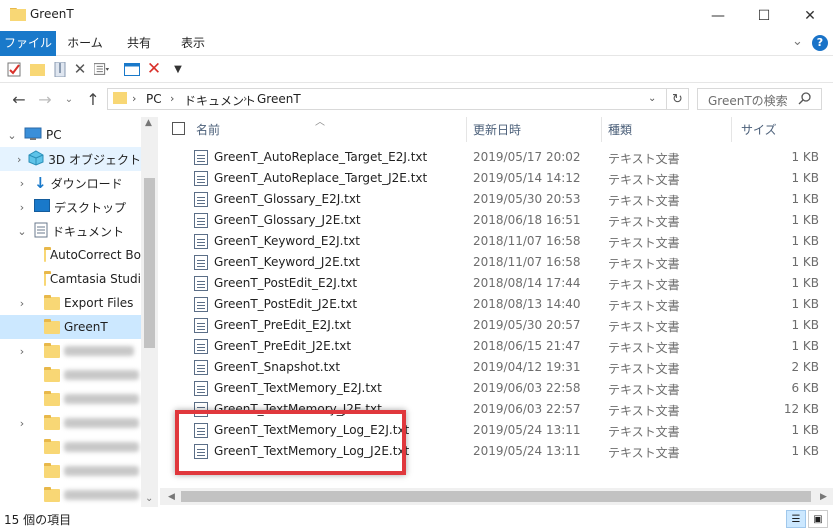  What do you see at coordinates (193, 43) in the screenshot?
I see `tab-view: 表示` at bounding box center [193, 43].